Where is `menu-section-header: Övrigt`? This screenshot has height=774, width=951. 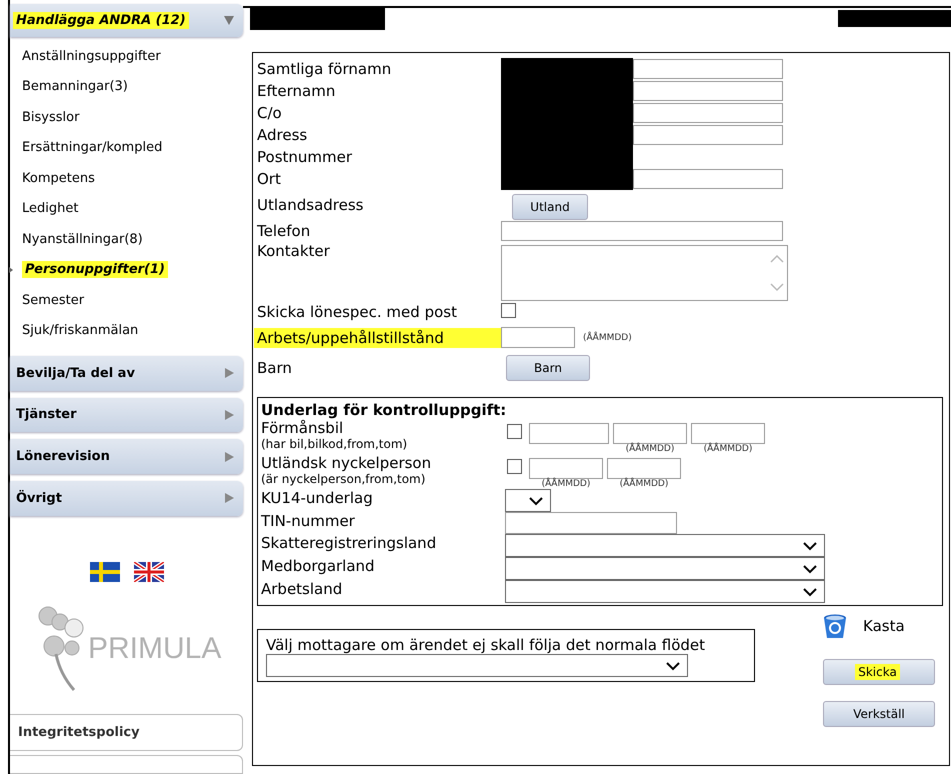 menu-section-header: Övrigt is located at coordinates (126, 498).